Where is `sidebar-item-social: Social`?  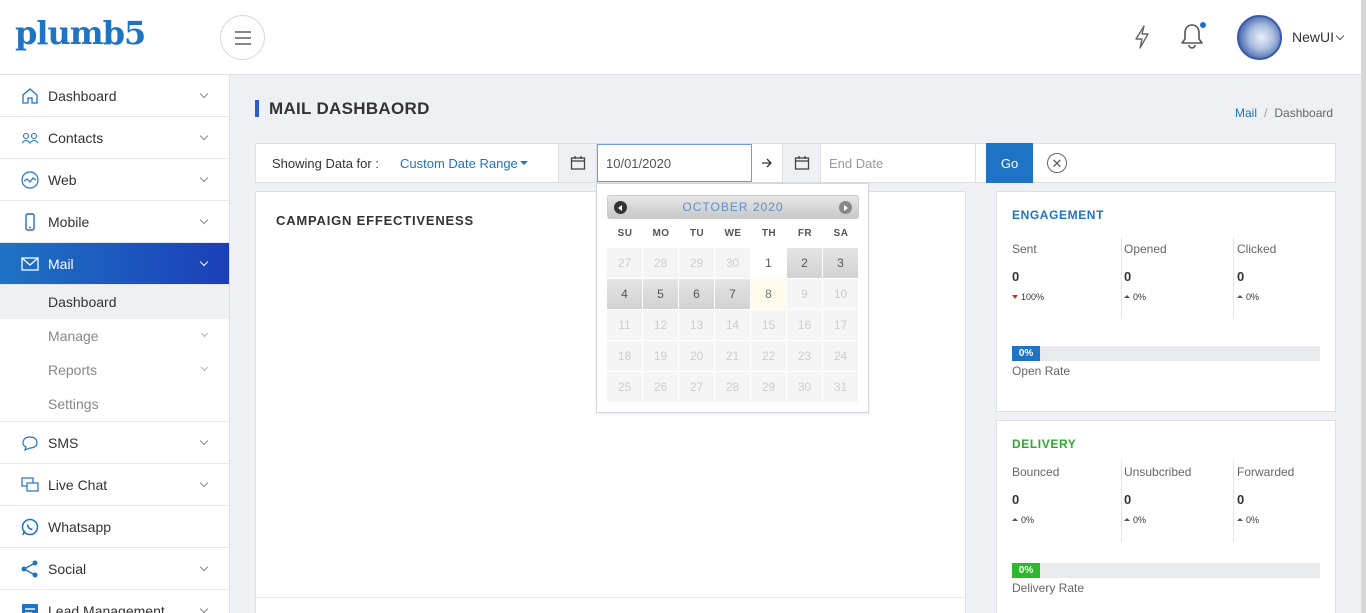
sidebar-item-social: Social is located at coordinates (114, 569).